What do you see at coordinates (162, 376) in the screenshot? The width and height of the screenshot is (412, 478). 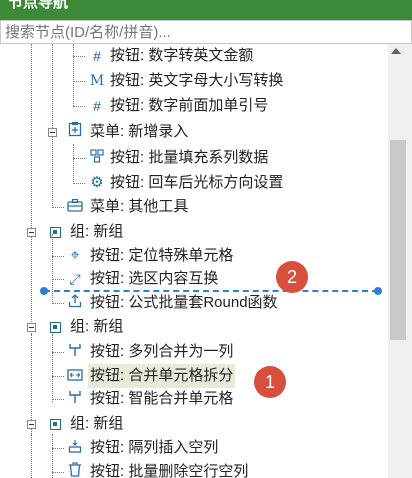 I see `tree-node-label: 按钮: 合并单元格拆分` at bounding box center [162, 376].